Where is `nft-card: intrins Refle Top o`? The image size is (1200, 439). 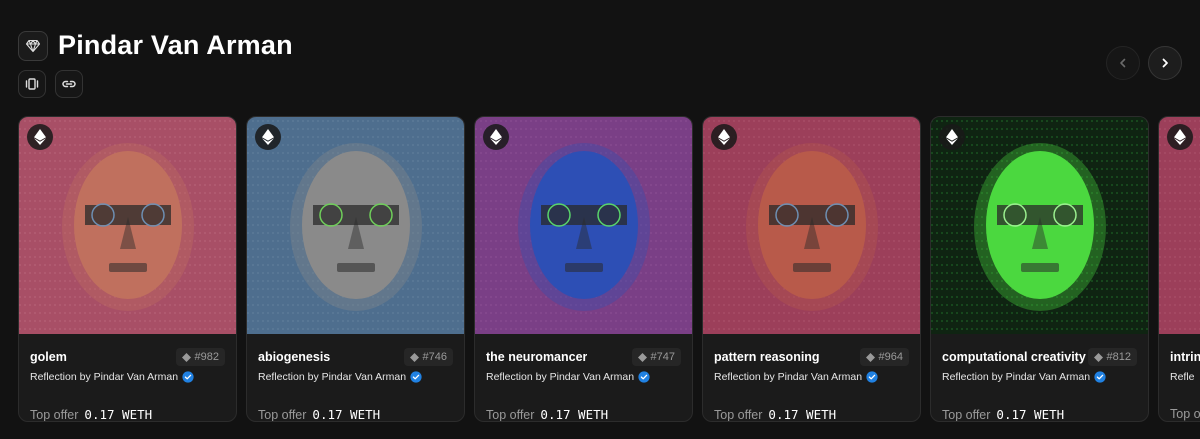
nft-card: intrins Refle Top o is located at coordinates (1179, 269).